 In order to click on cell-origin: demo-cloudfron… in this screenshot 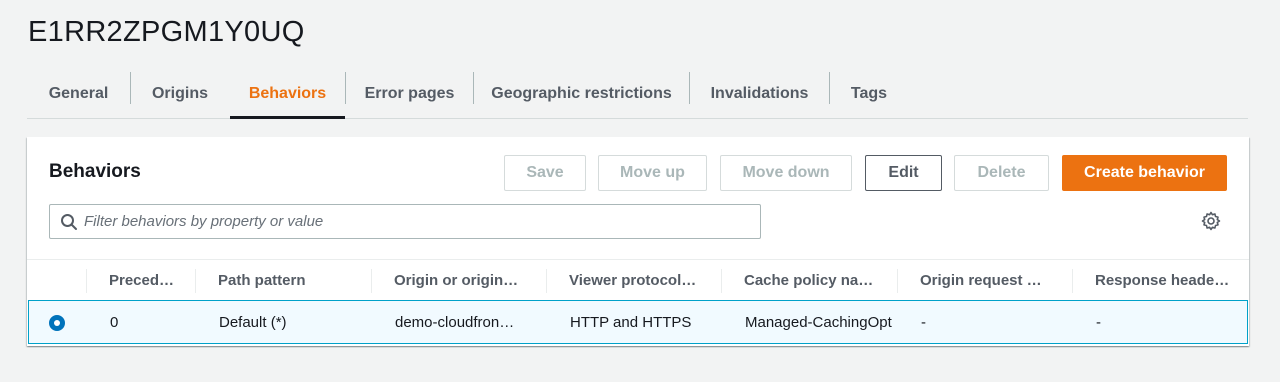, I will do `click(455, 322)`.